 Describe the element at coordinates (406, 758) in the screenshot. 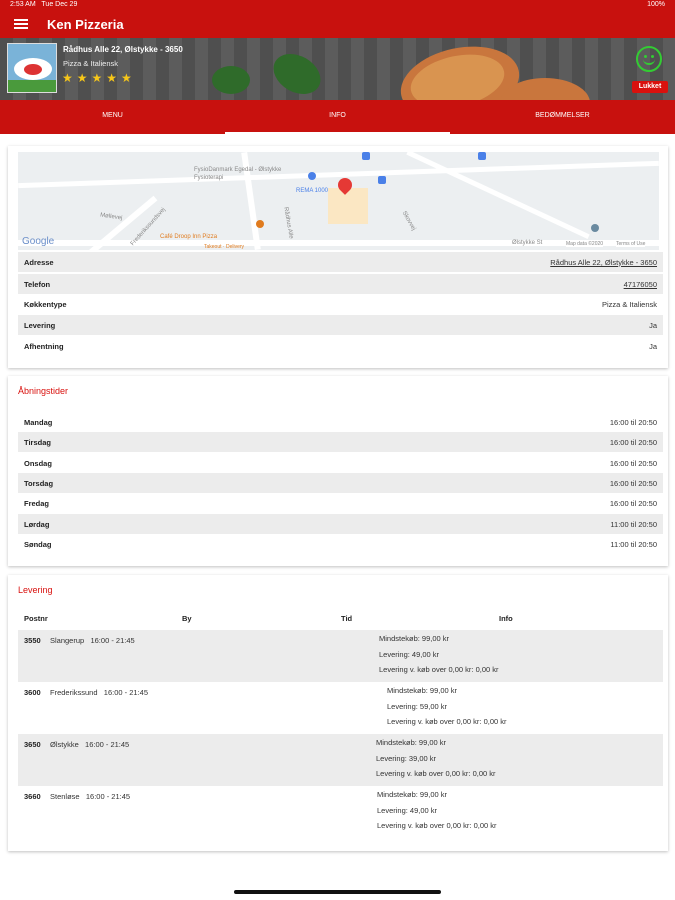

I see `delivery-fee: Levering: 39,00 kr` at that location.